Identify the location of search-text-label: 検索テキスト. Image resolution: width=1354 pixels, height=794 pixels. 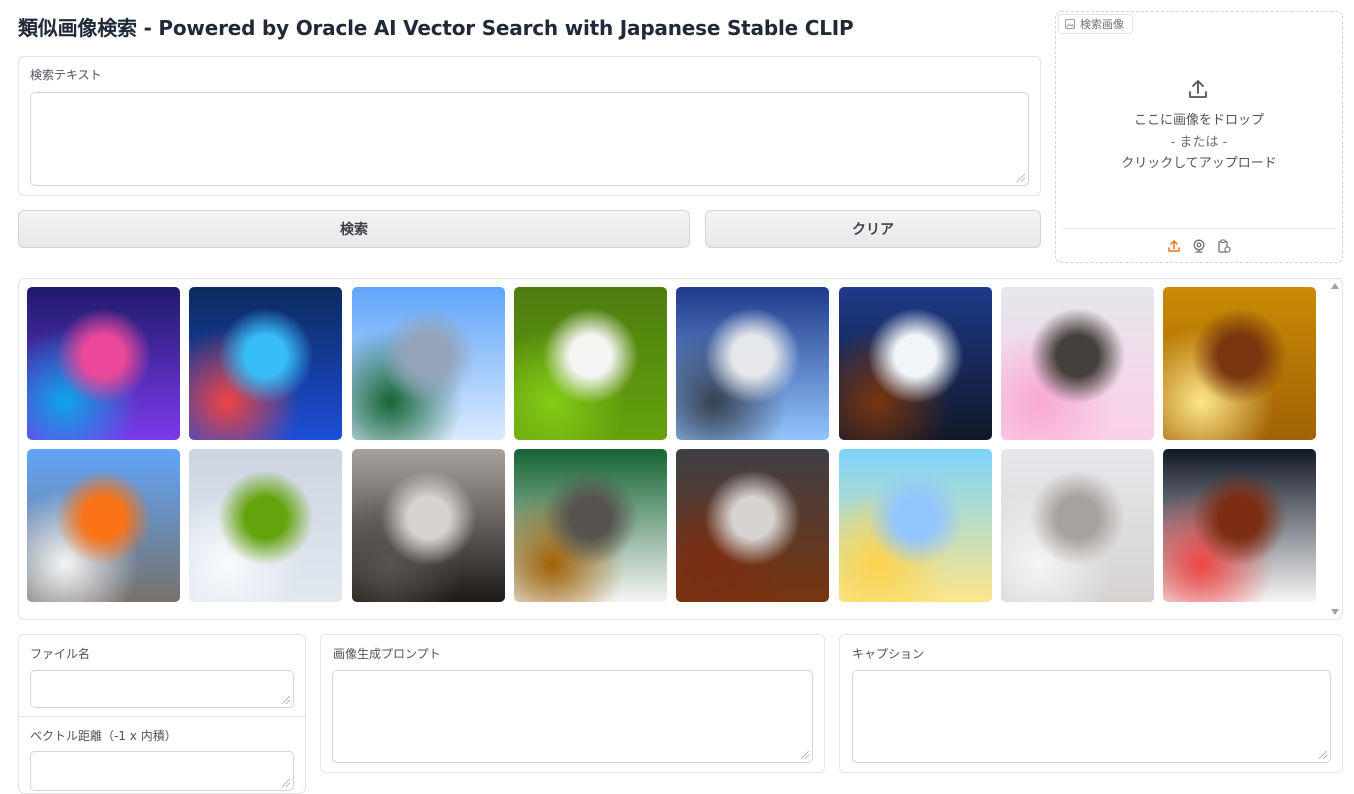
(66, 75).